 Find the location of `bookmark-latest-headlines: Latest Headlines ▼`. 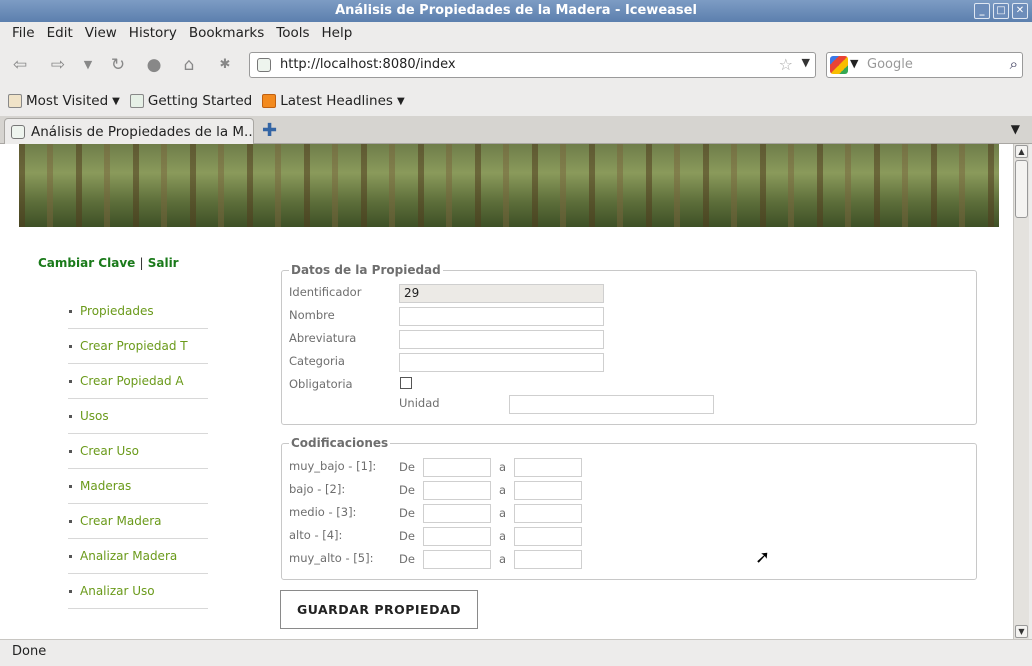

bookmark-latest-headlines: Latest Headlines ▼ is located at coordinates (333, 101).